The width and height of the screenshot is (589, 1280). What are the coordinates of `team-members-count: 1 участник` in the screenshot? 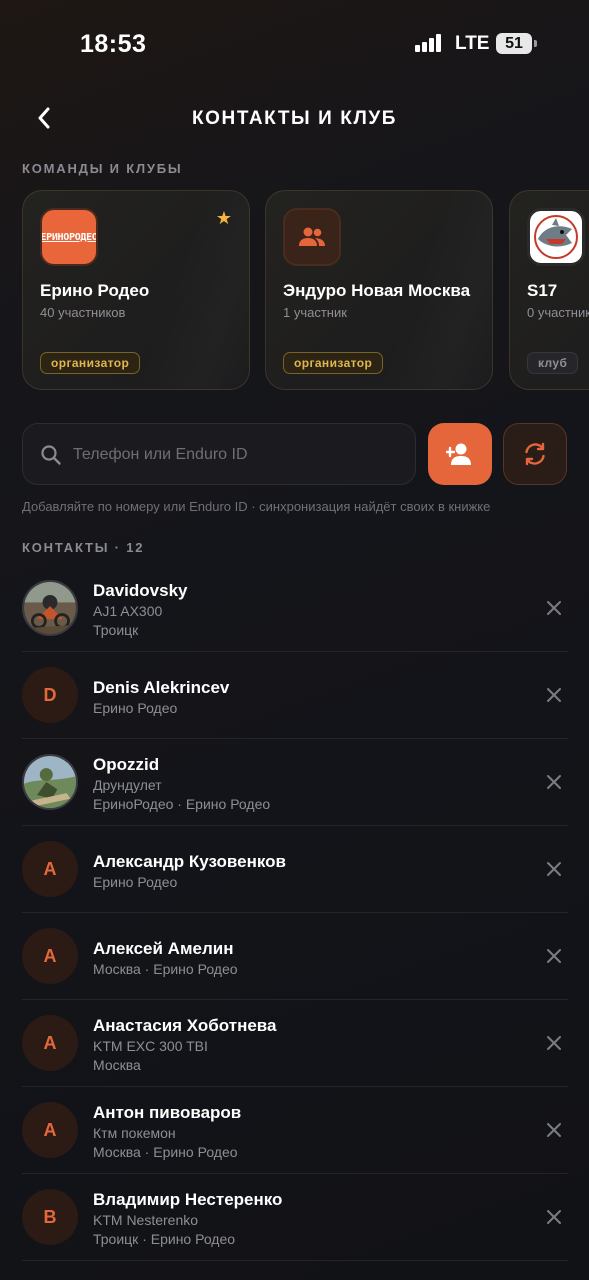 It's located at (315, 312).